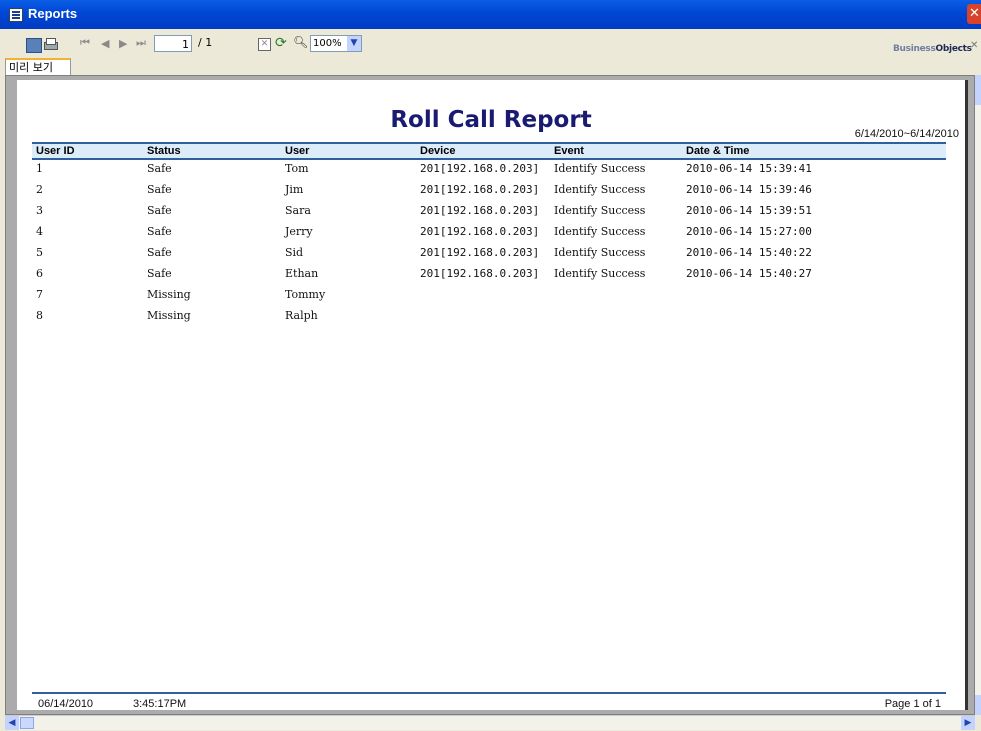  Describe the element at coordinates (490, 722) in the screenshot. I see `horizontal-scrollbar: ◀ ▶` at that location.